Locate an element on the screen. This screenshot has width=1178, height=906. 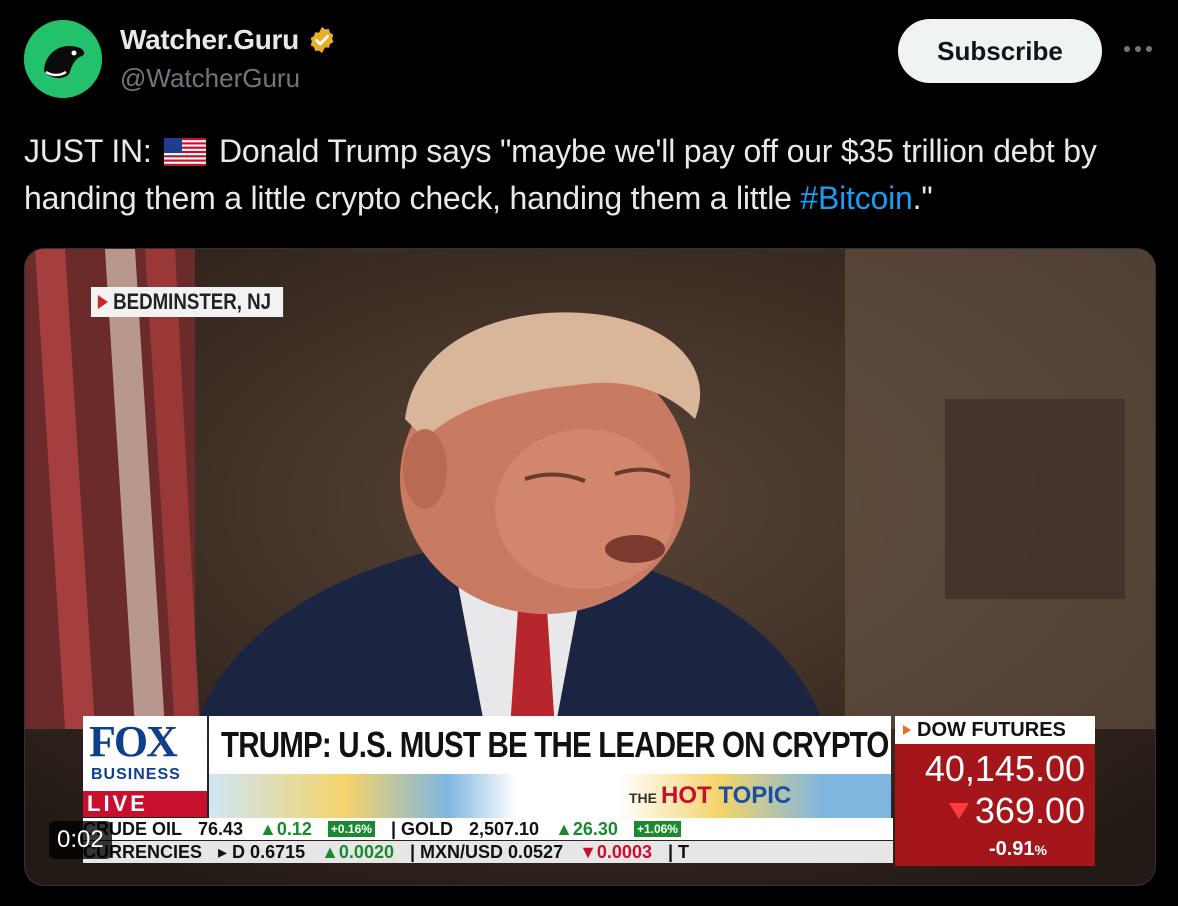
author-handle: @WatcherGuru is located at coordinates (210, 78).